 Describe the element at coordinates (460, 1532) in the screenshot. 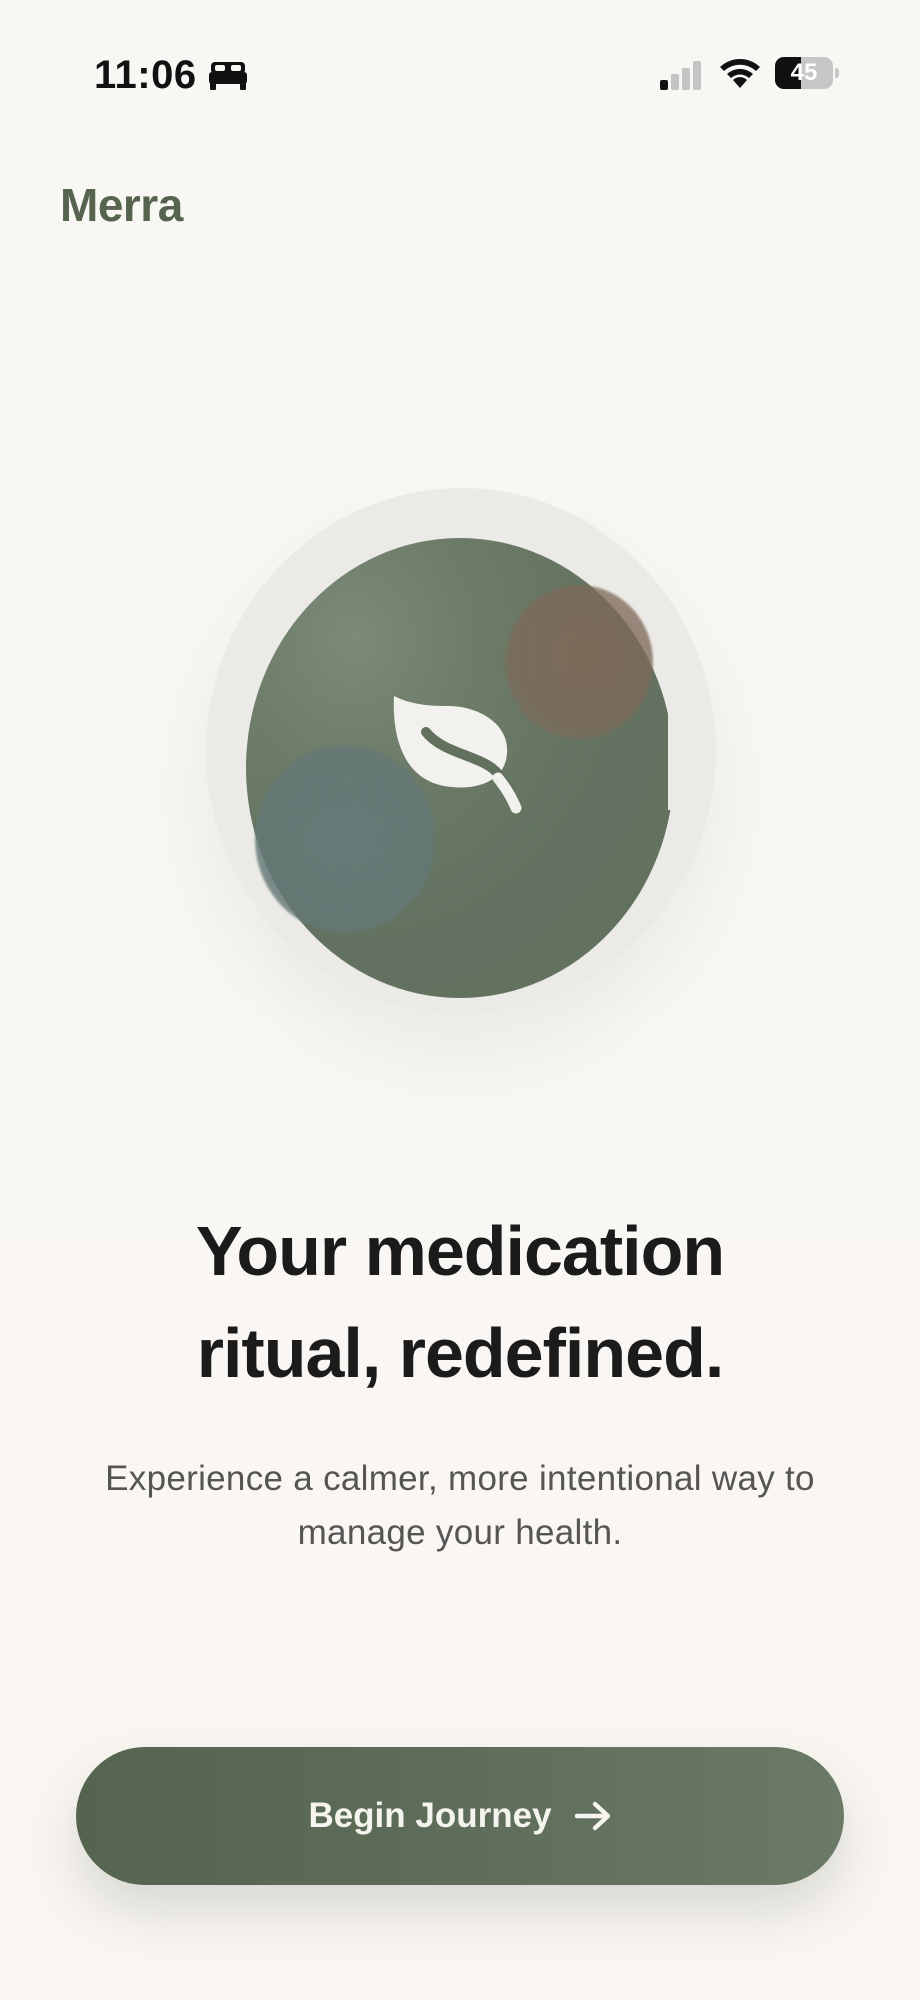

I see `subtitle-line-2: manage your health.` at that location.